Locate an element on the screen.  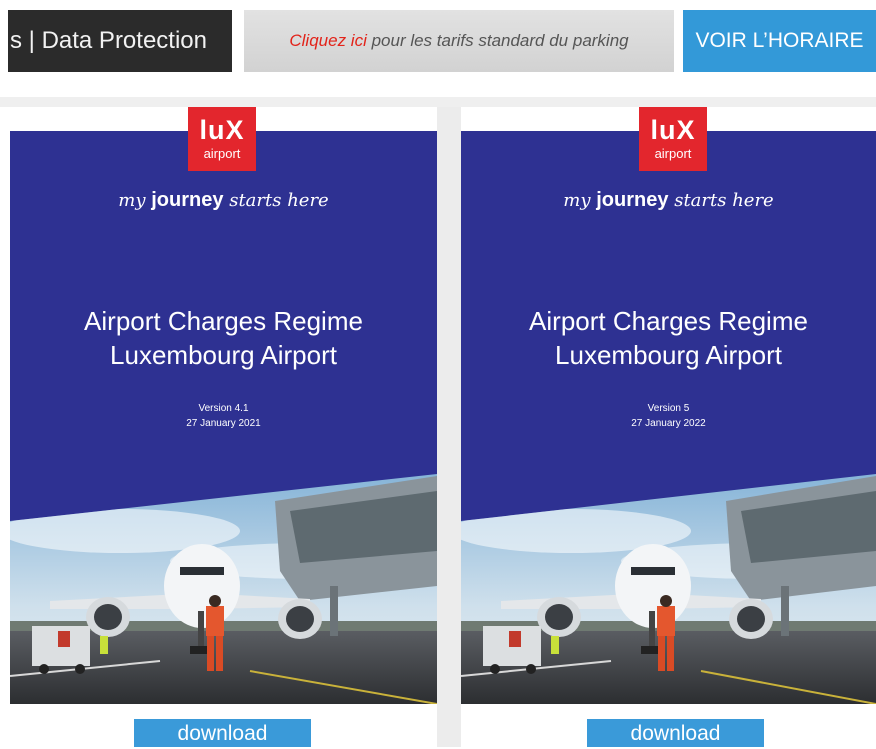
view-schedule-button: VOIR L’HORAIRE is located at coordinates (779, 41).